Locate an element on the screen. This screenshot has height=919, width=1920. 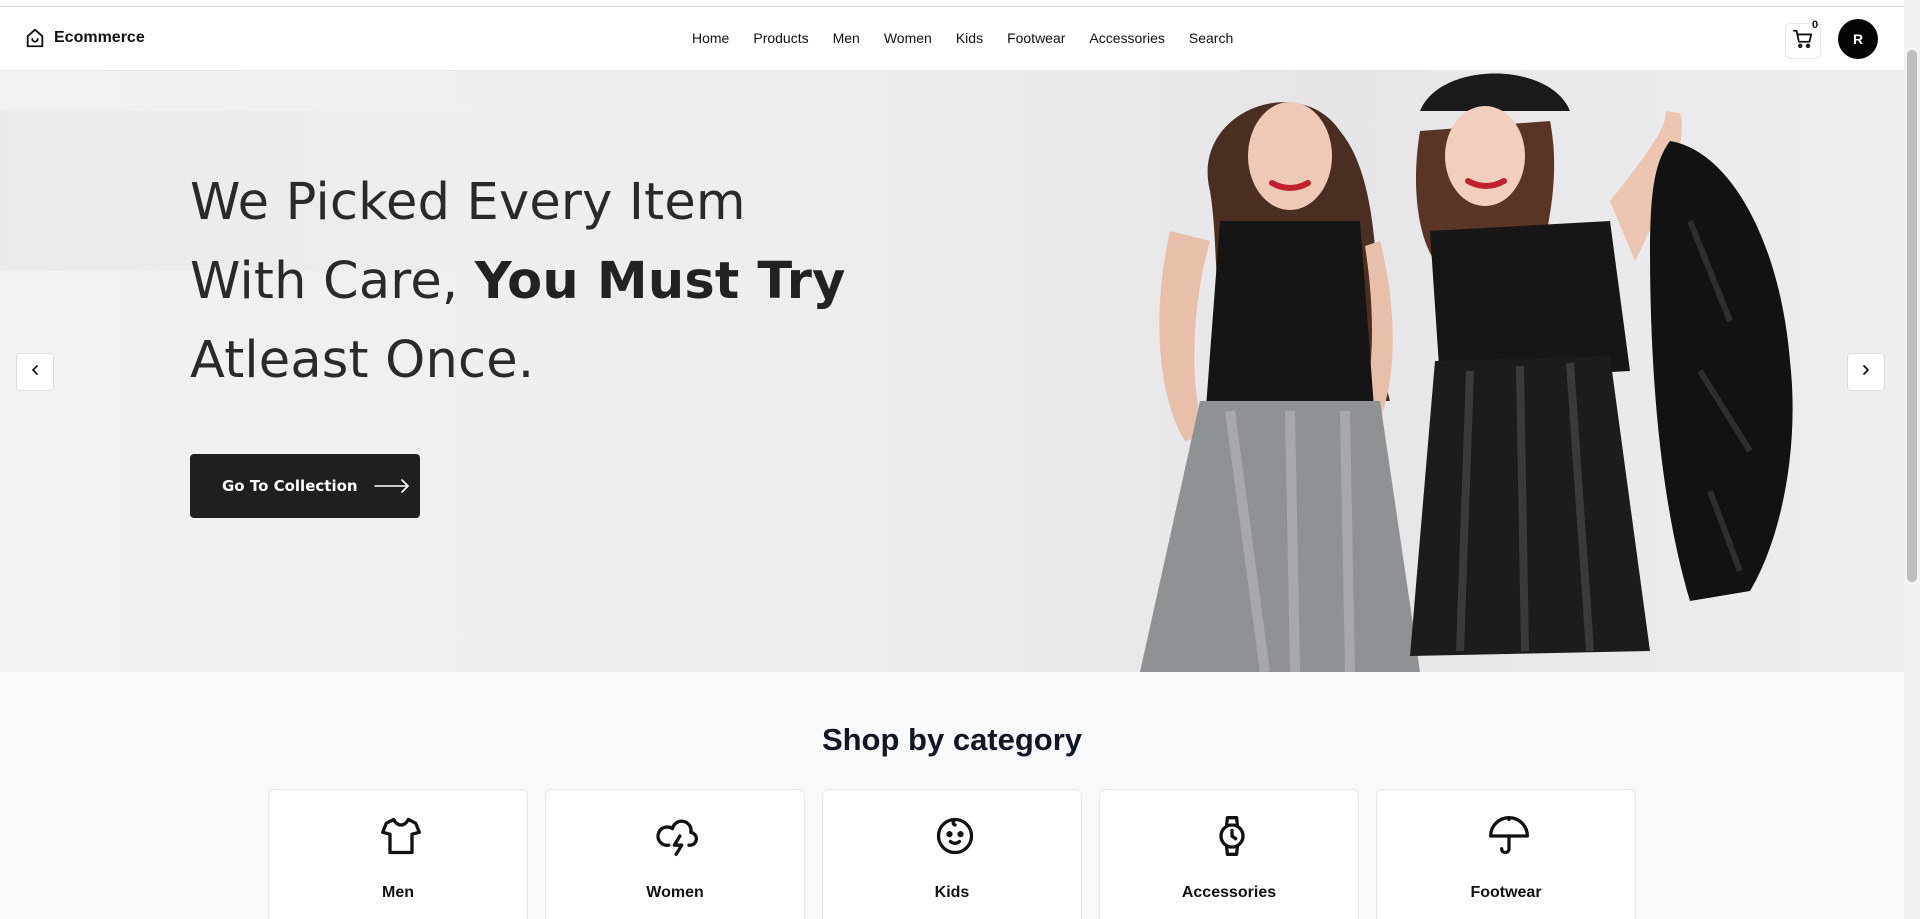
chevron-left-icon is located at coordinates (35, 372).